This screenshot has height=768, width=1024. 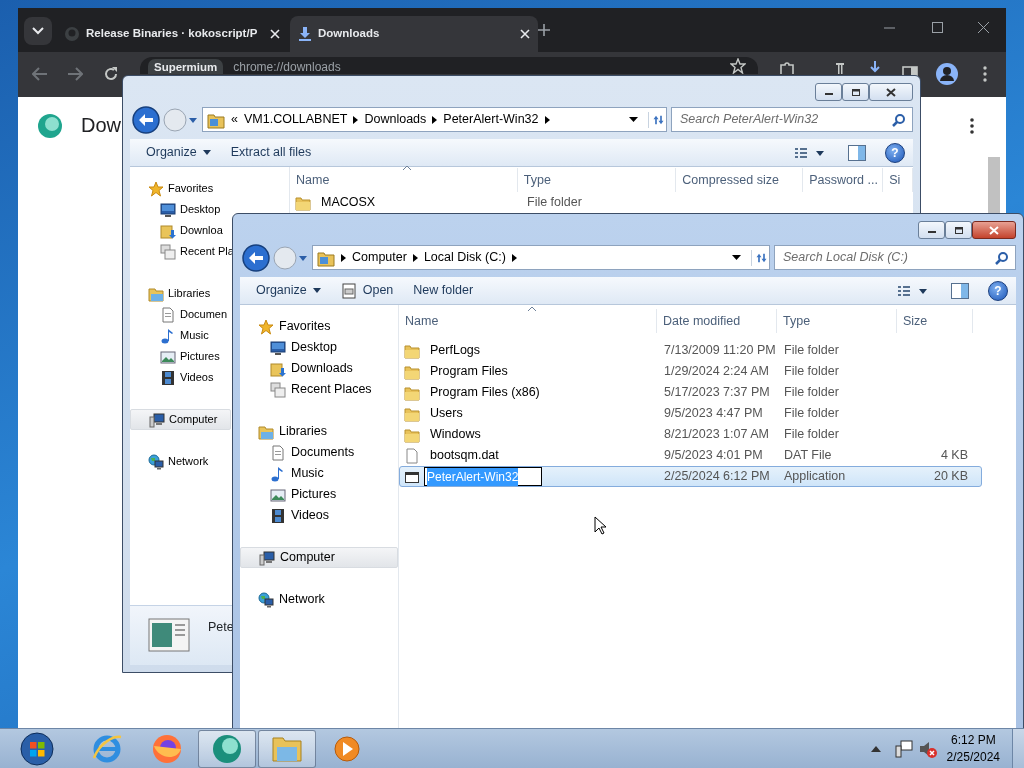 What do you see at coordinates (690, 476) in the screenshot?
I see `file-row: PeterAlert-Win32 2/25/2024 6:12 PM Application 20 KB` at bounding box center [690, 476].